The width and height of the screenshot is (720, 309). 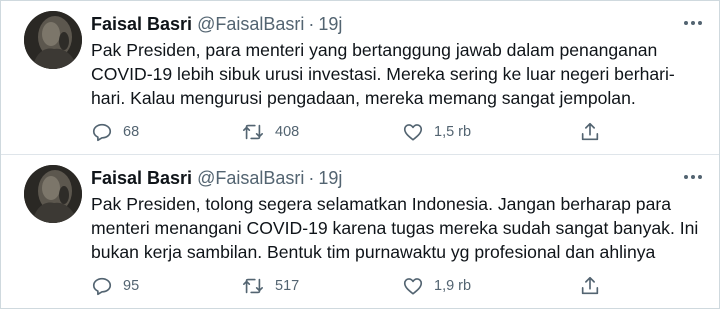 What do you see at coordinates (115, 132) in the screenshot?
I see `reply-button: 68` at bounding box center [115, 132].